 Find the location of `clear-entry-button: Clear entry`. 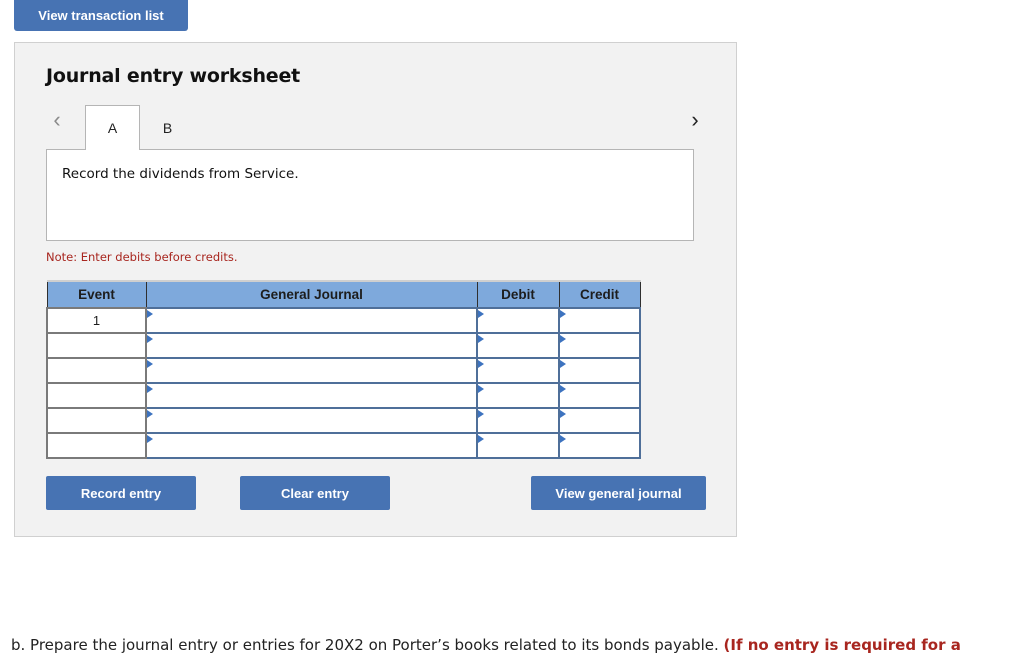

clear-entry-button: Clear entry is located at coordinates (315, 493).